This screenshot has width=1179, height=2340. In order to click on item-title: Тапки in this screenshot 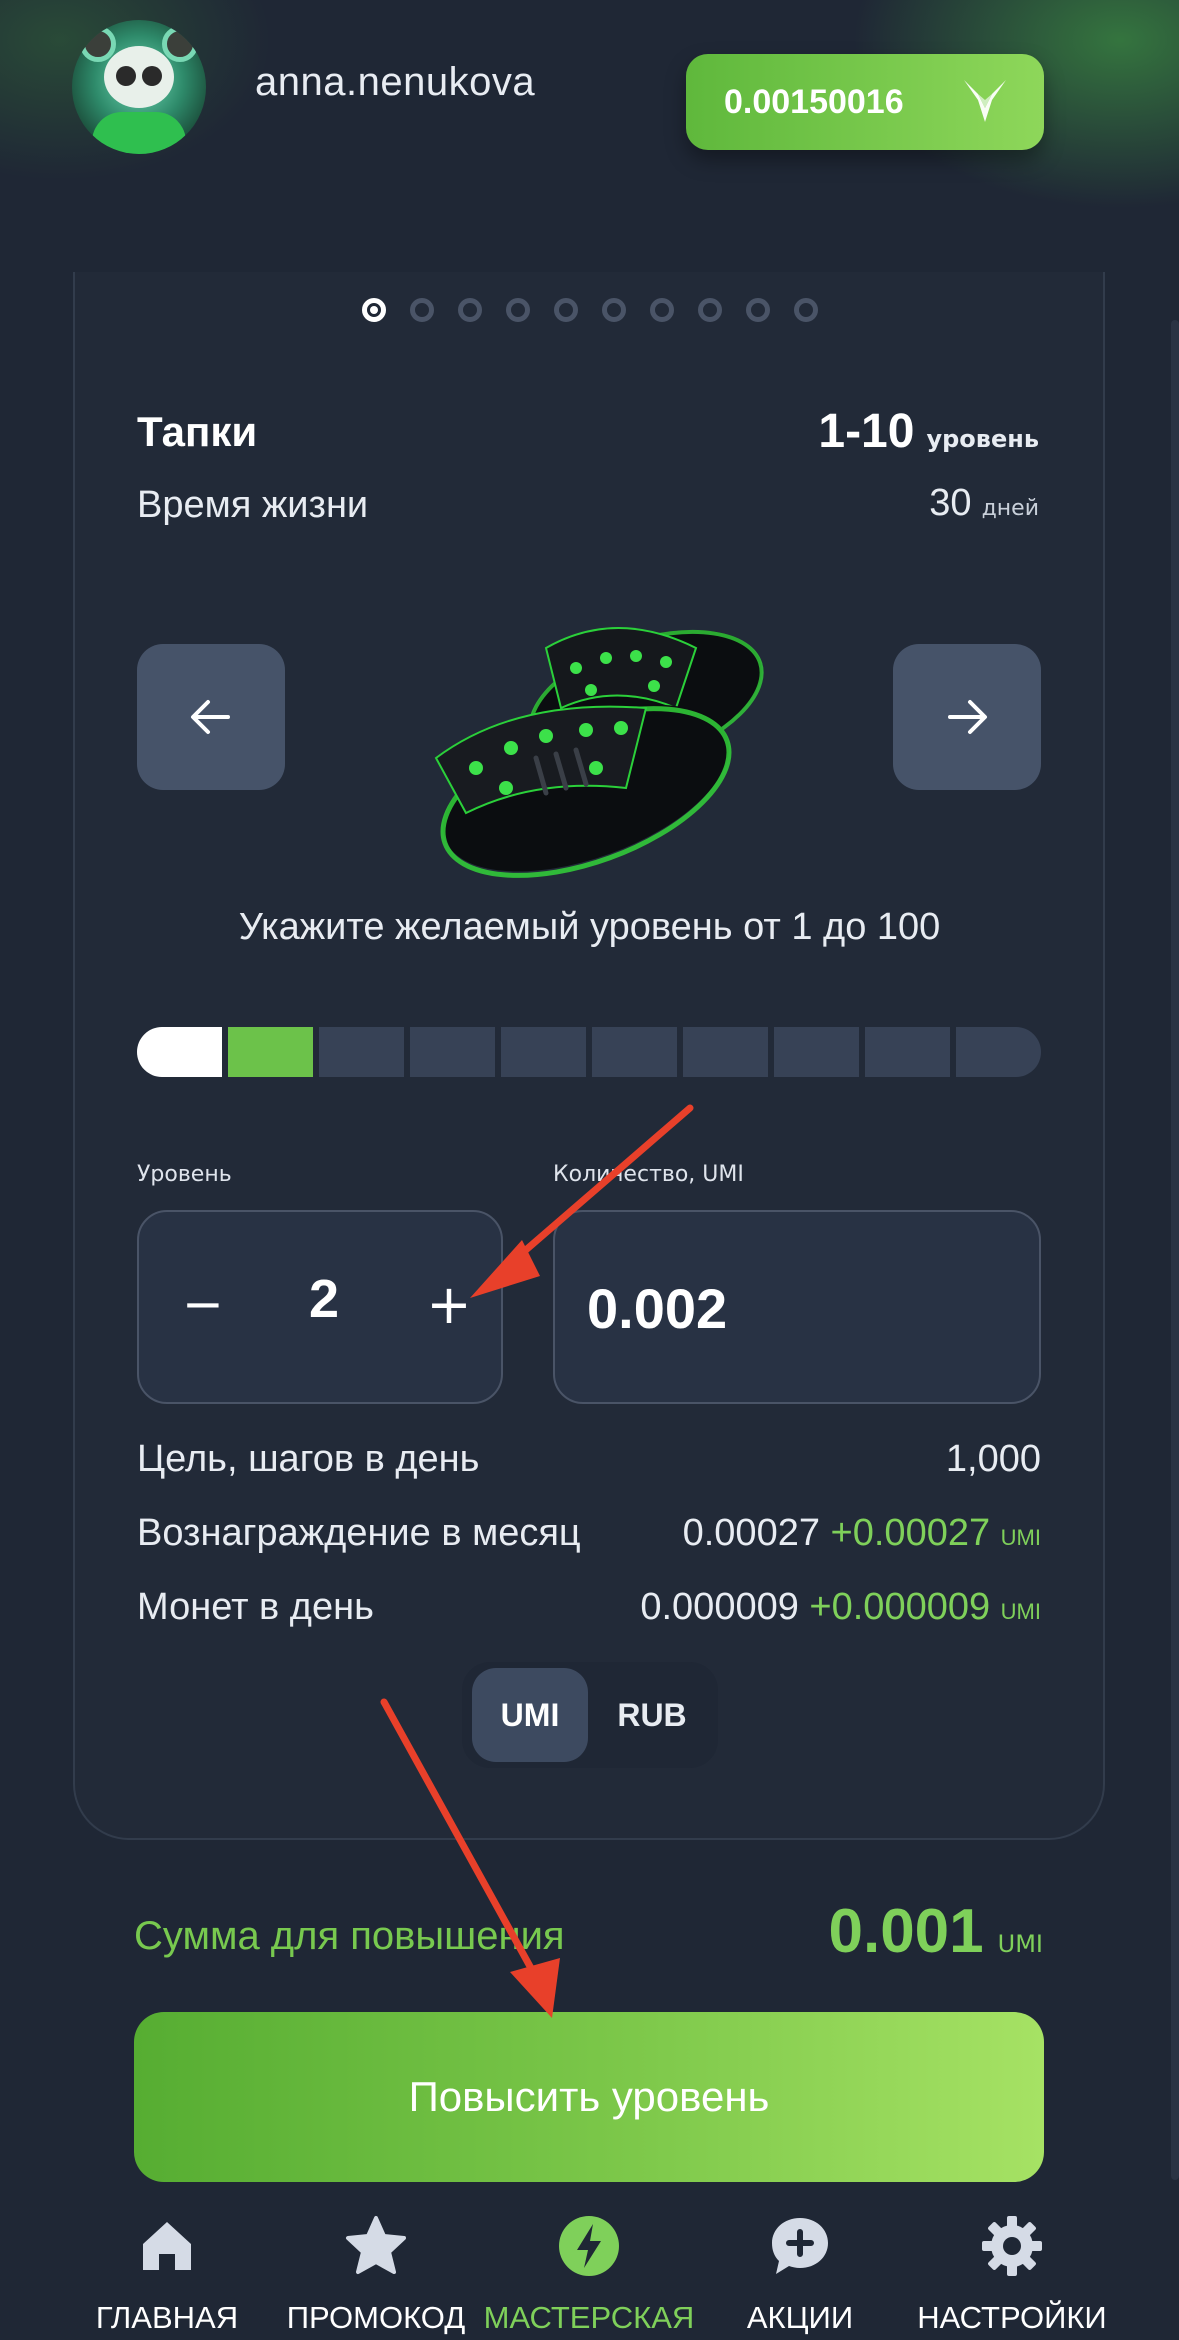, I will do `click(197, 431)`.